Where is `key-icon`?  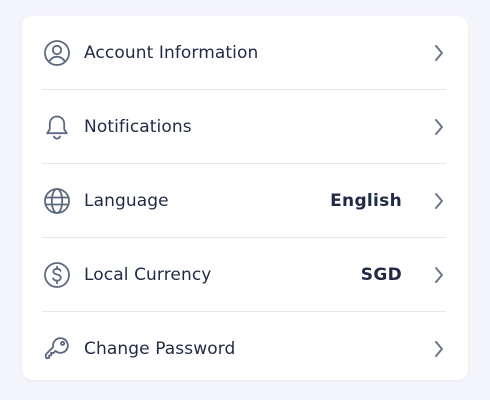
key-icon is located at coordinates (57, 349).